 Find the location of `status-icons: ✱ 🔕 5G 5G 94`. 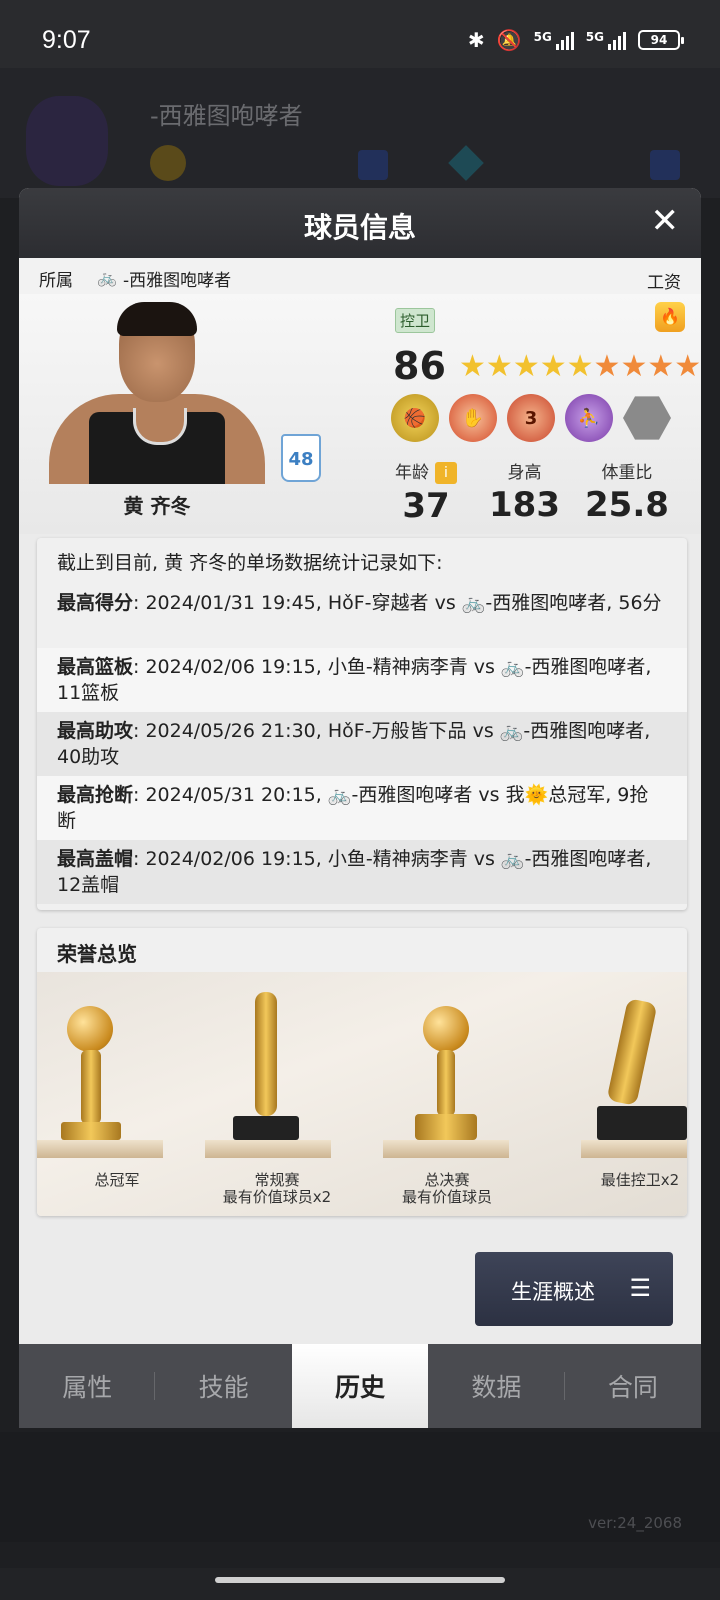

status-icons: ✱ 🔕 5G 5G 94 is located at coordinates (575, 40).